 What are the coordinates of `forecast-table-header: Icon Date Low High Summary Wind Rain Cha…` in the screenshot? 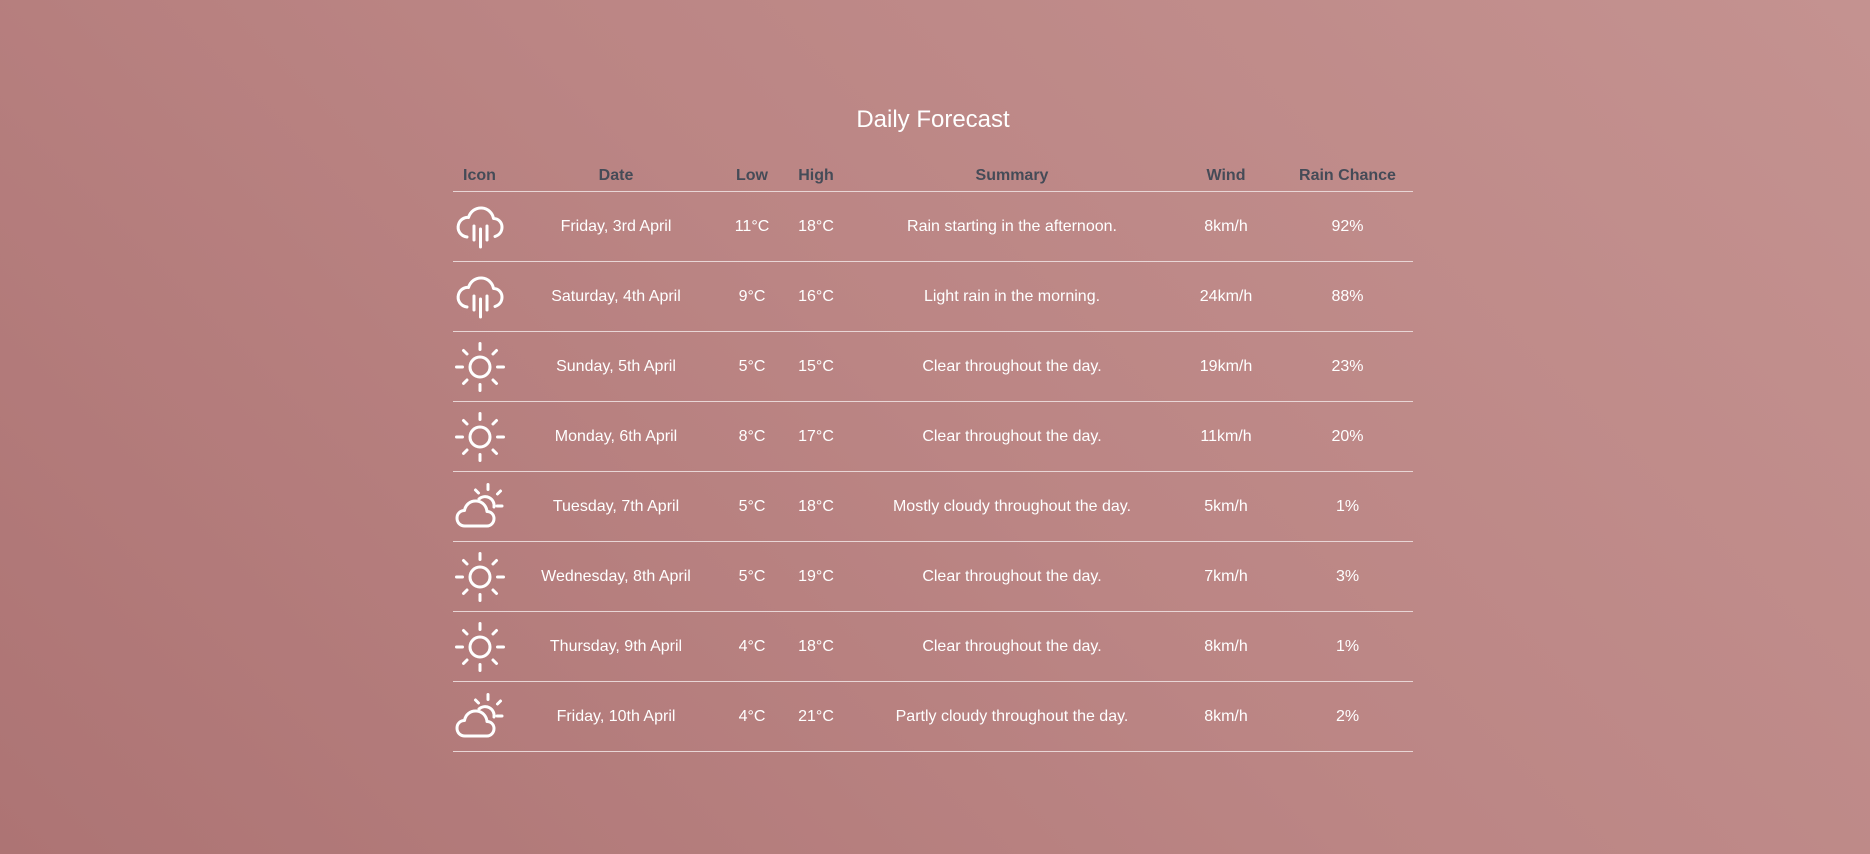 It's located at (933, 176).